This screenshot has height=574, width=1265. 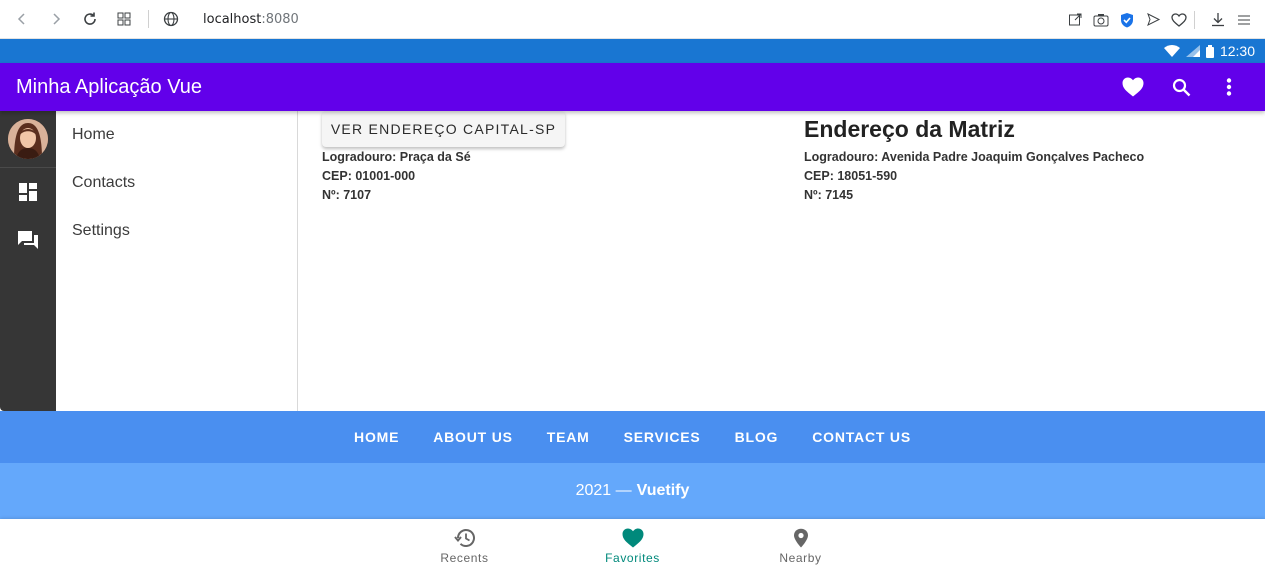 I want to click on app-title: Minha Aplicação Vue, so click(x=109, y=86).